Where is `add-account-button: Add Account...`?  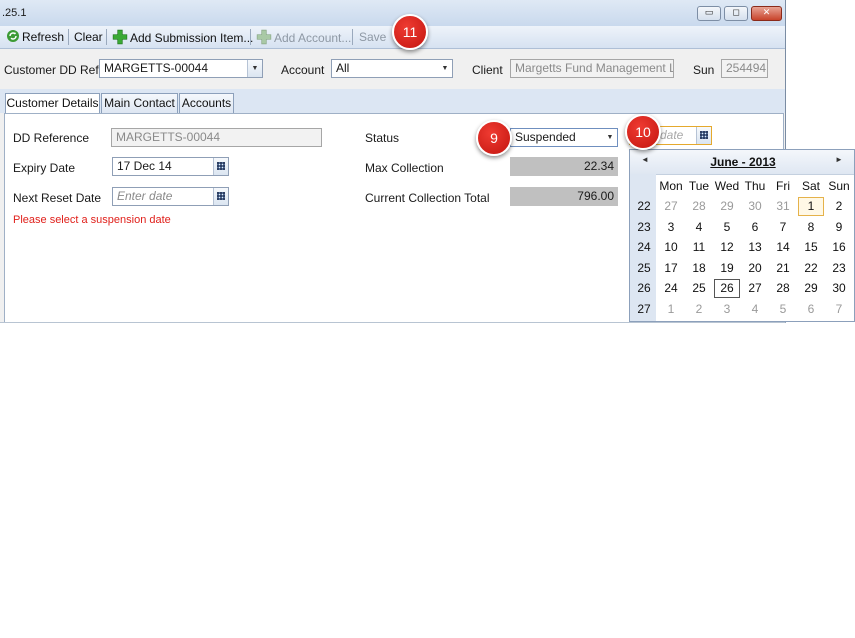 add-account-button: Add Account... is located at coordinates (303, 37).